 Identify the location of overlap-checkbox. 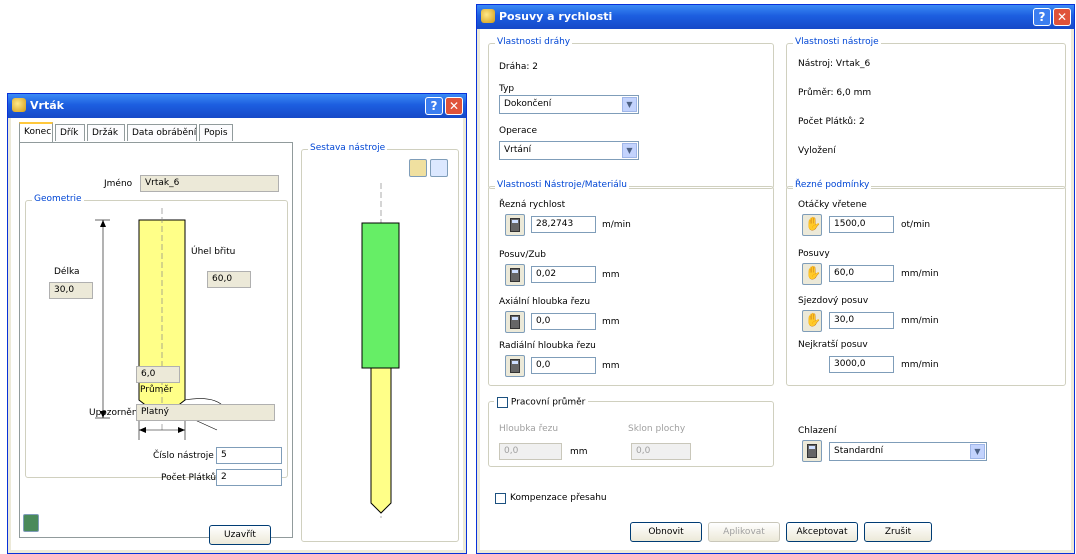
(500, 498).